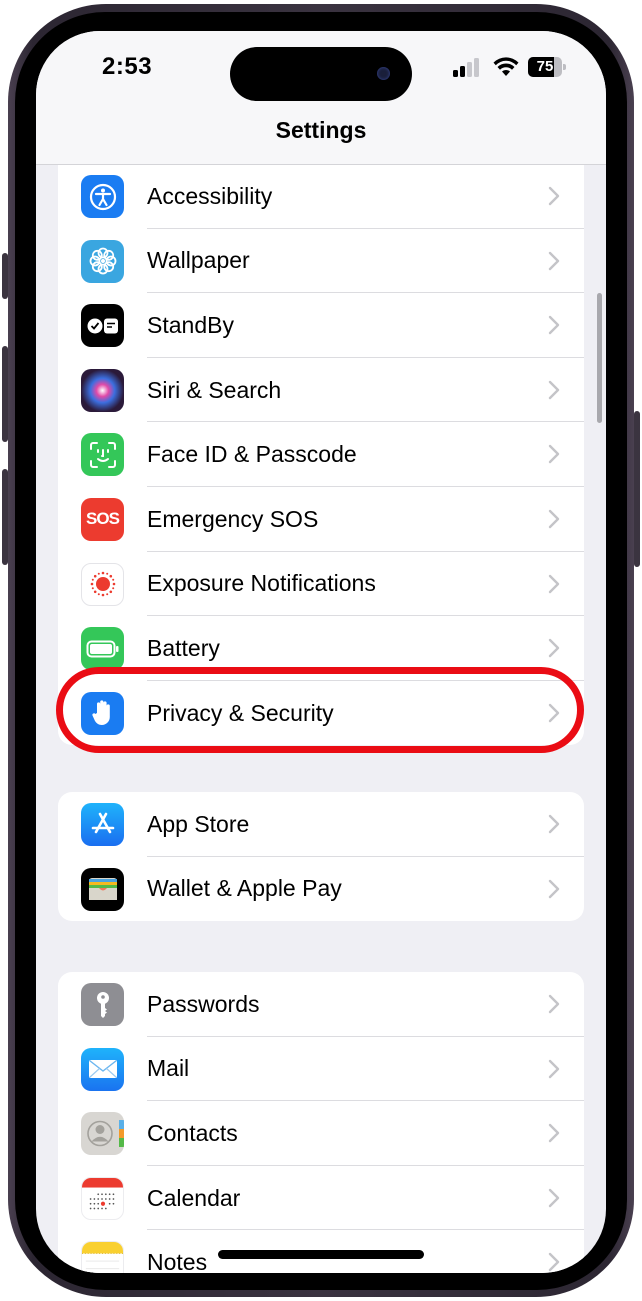 This screenshot has height=1301, width=642. I want to click on settings-row-accessibility: Accessibility, so click(321, 196).